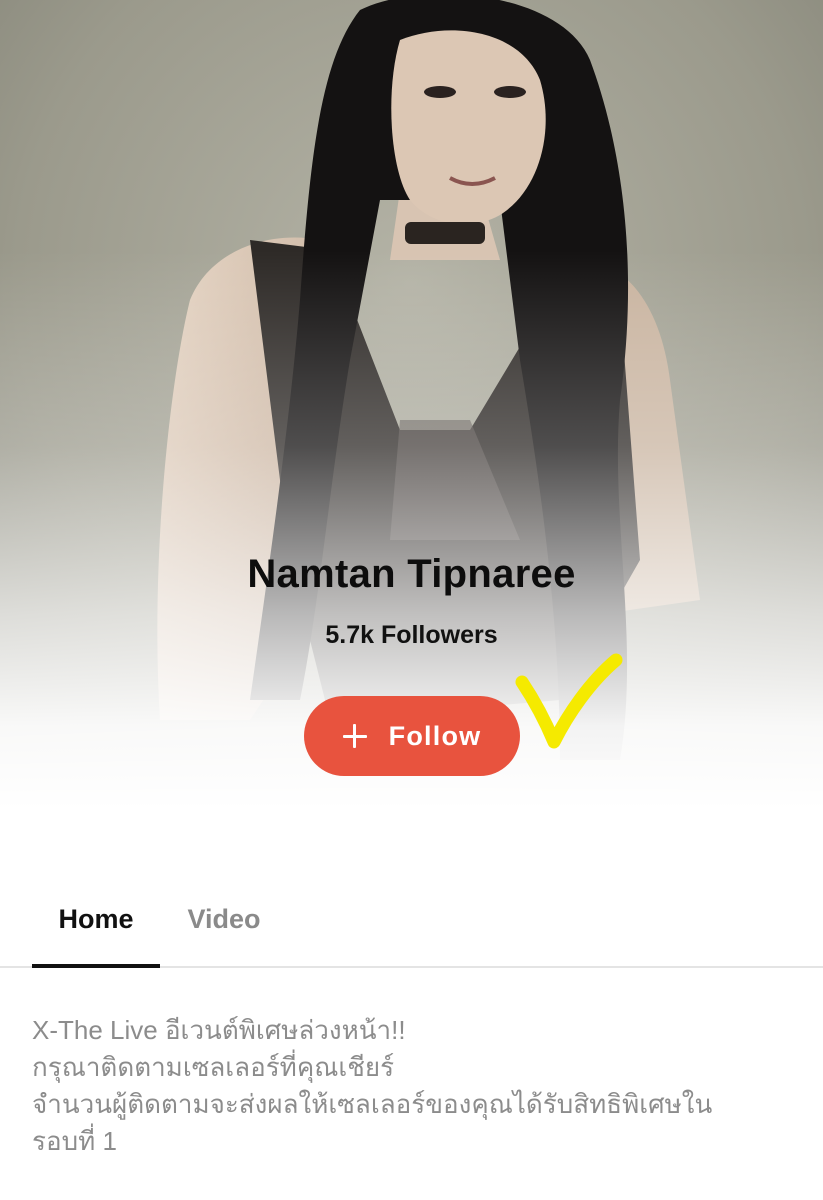  I want to click on follow-button: Follow, so click(412, 736).